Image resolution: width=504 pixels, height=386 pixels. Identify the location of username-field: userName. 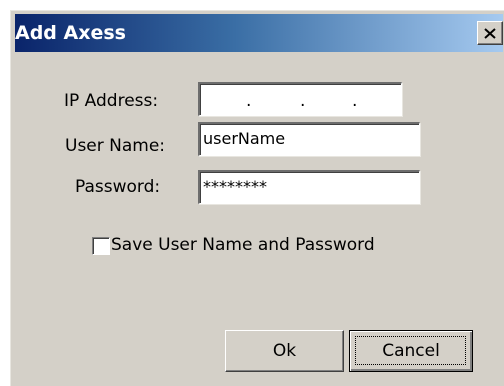
(309, 139).